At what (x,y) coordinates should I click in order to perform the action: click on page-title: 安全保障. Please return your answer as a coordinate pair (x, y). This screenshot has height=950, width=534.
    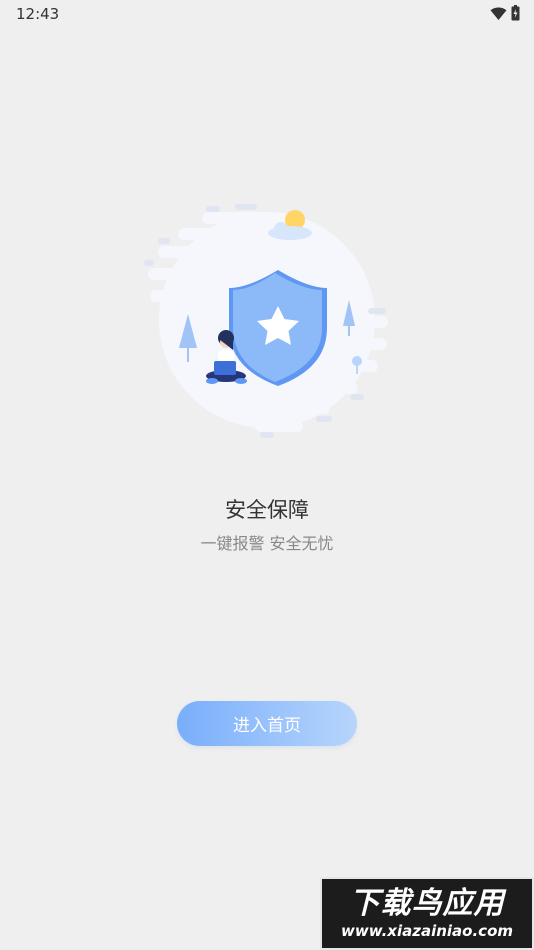
    Looking at the image, I should click on (267, 510).